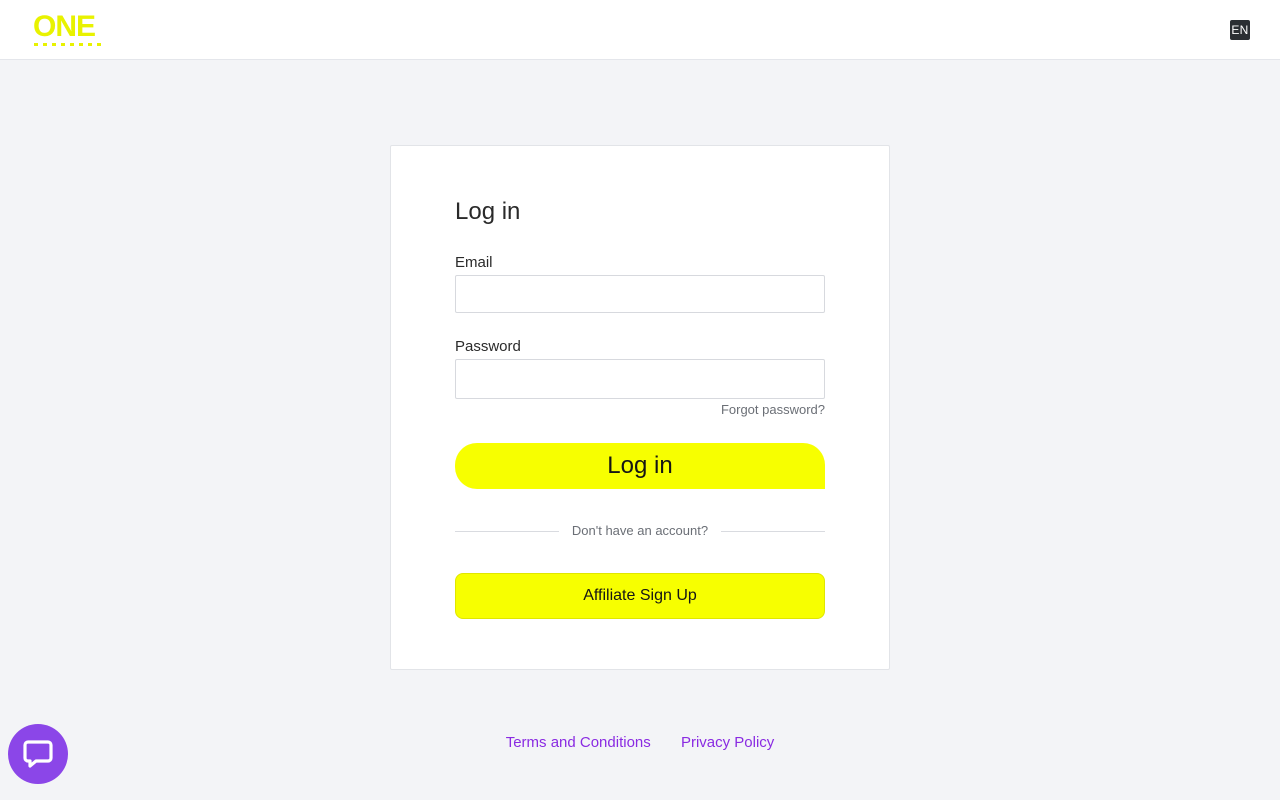 Image resolution: width=1280 pixels, height=800 pixels. I want to click on login-button: Log in, so click(640, 466).